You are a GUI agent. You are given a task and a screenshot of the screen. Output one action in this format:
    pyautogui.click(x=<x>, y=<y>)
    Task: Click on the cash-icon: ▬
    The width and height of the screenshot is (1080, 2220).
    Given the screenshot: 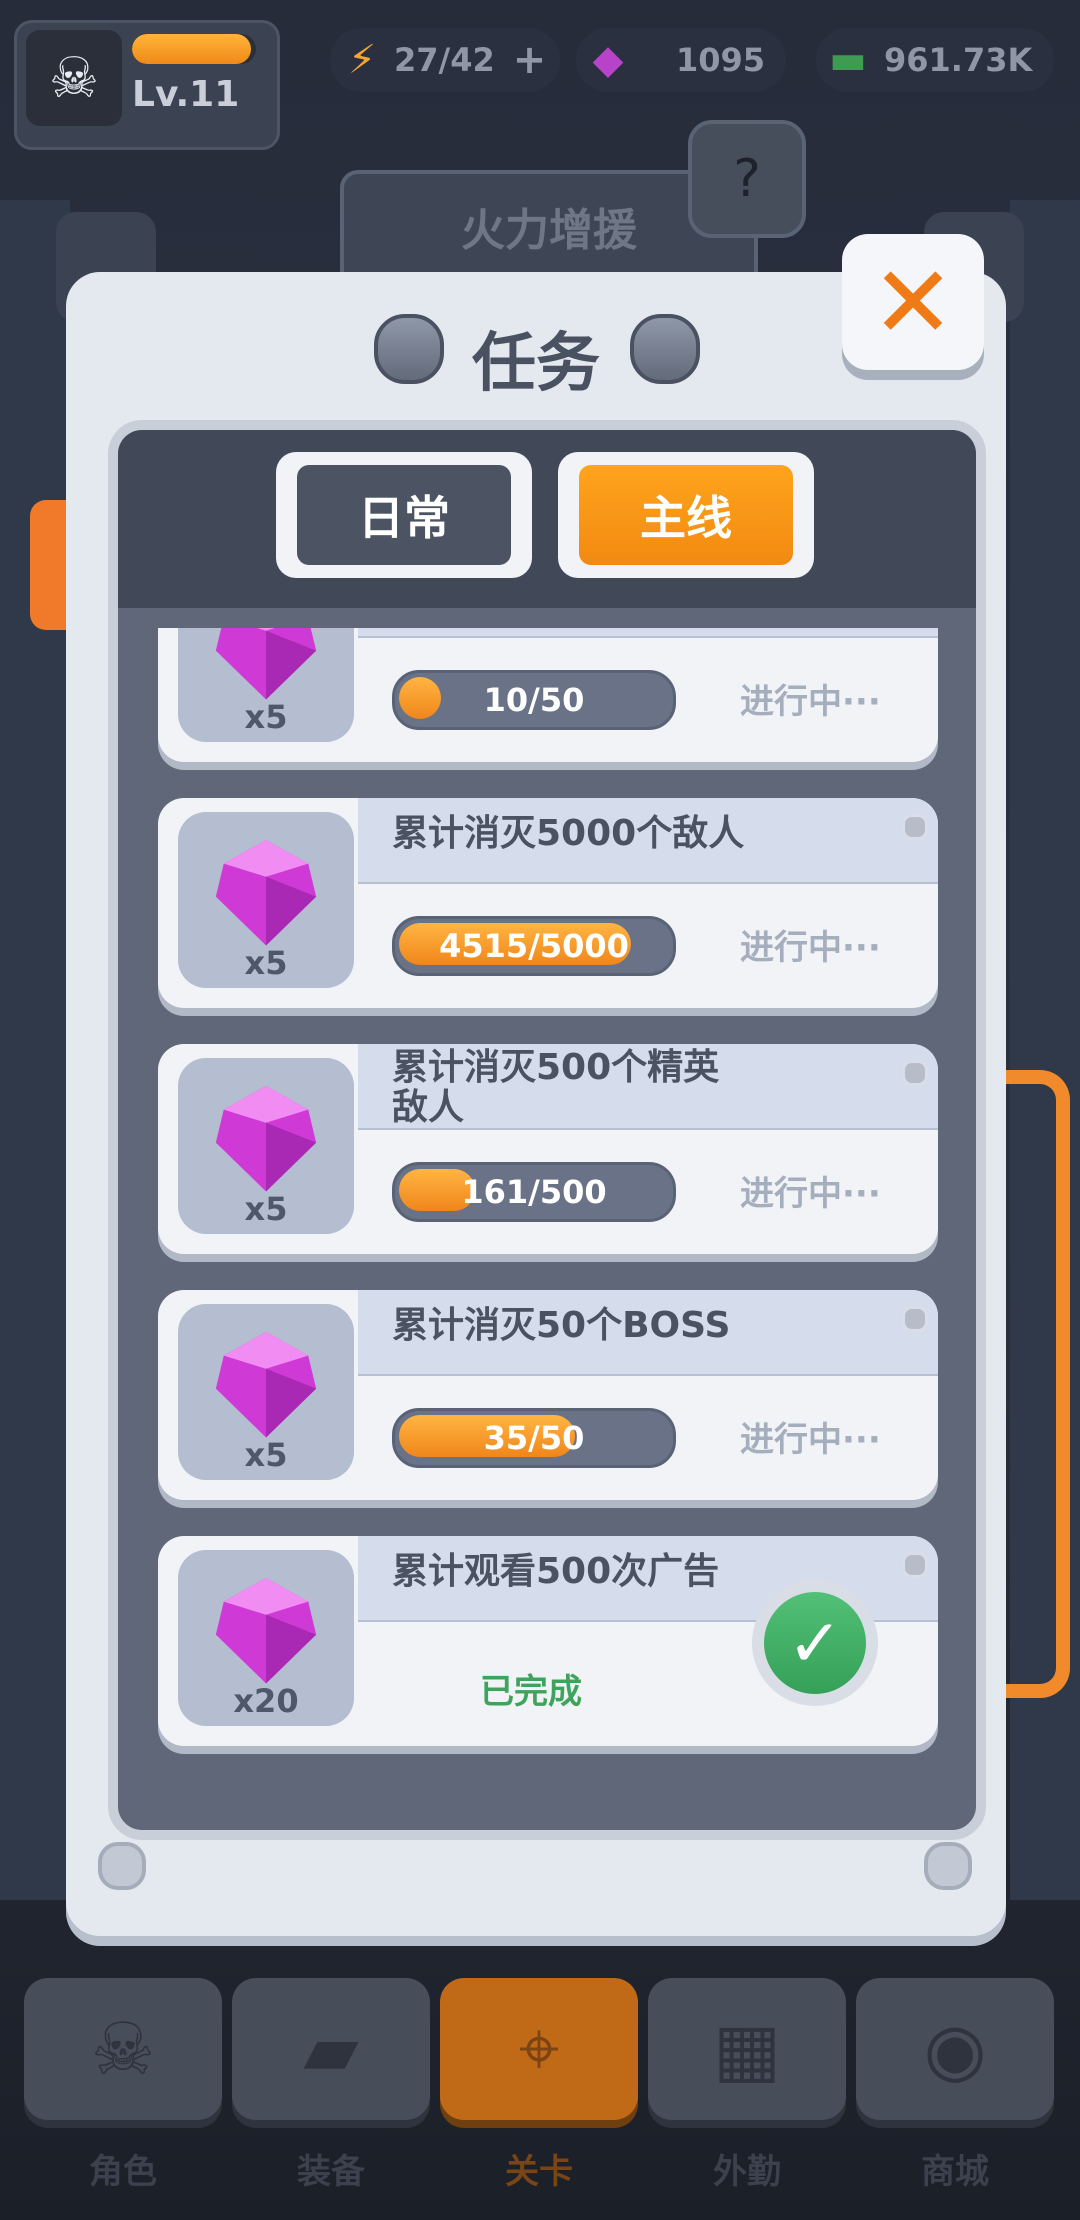 What is the action you would take?
    pyautogui.click(x=848, y=60)
    